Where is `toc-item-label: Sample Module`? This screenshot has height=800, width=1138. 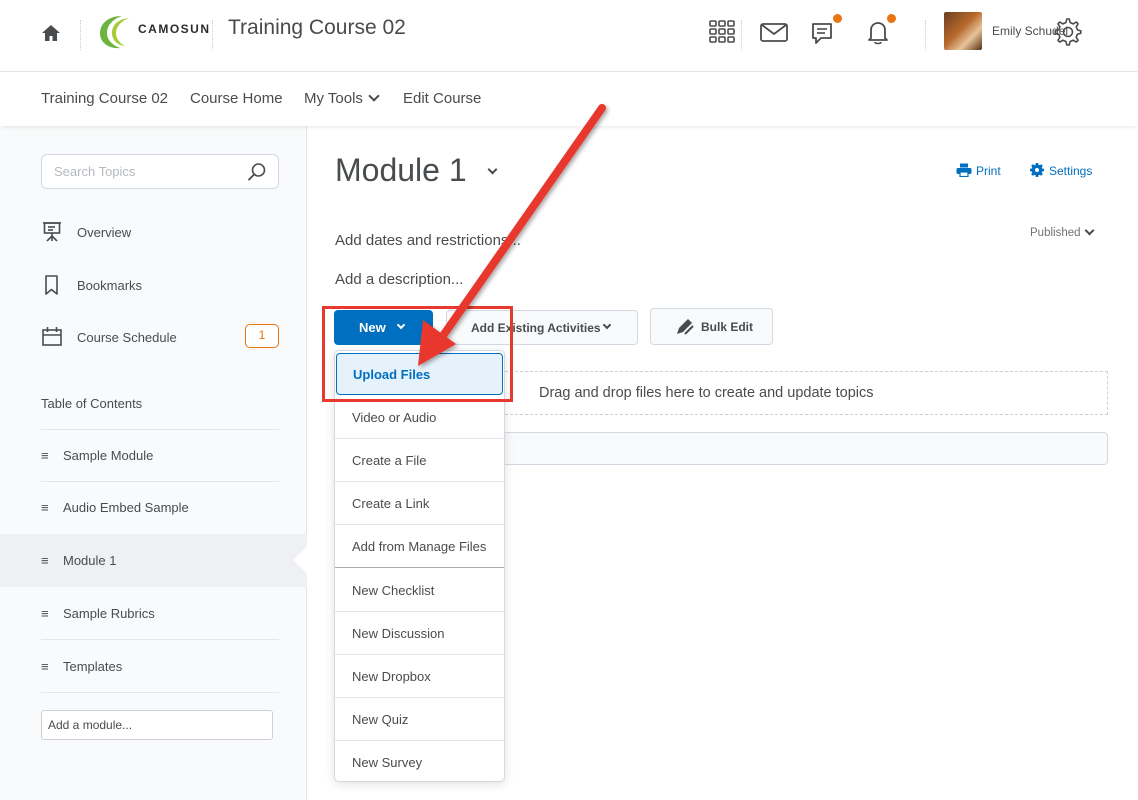
toc-item-label: Sample Module is located at coordinates (108, 455).